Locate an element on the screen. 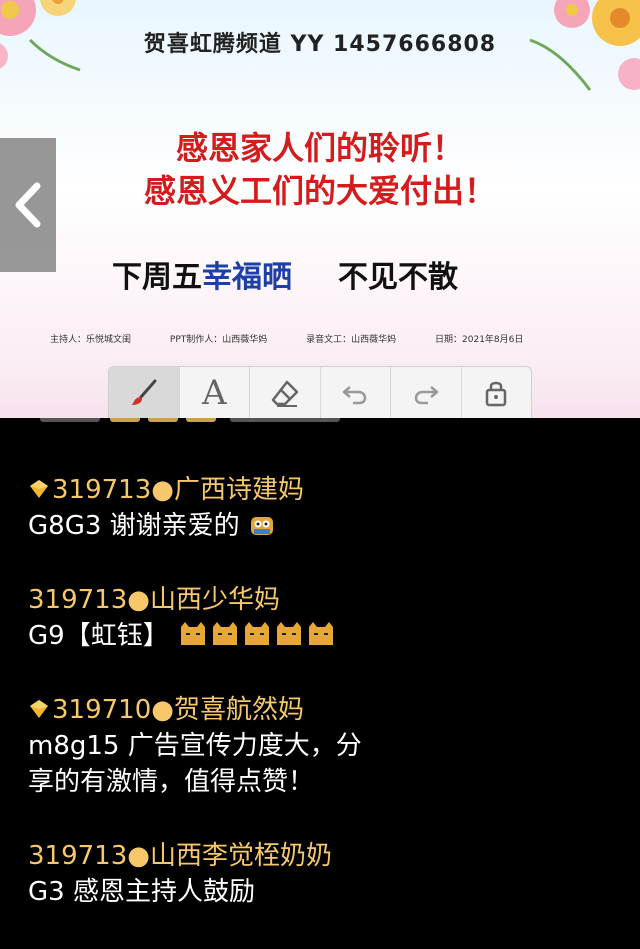 This screenshot has width=640, height=949. eraser-tool-button is located at coordinates (285, 392).